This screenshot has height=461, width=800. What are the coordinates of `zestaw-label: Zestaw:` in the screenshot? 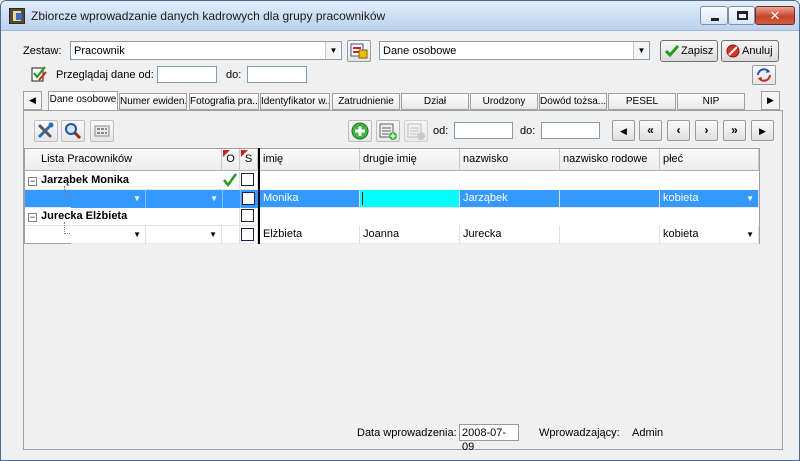 It's located at (42, 51).